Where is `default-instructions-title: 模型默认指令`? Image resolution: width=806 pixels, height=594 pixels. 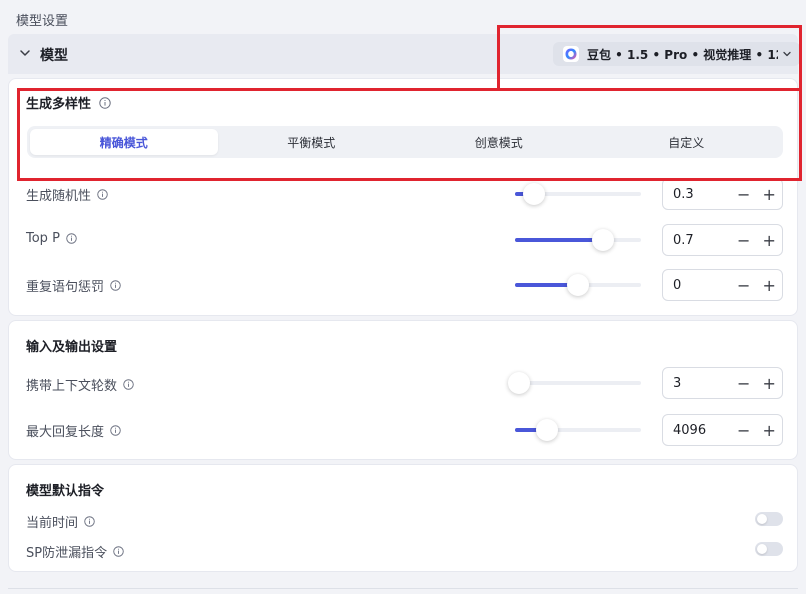 default-instructions-title: 模型默认指令 is located at coordinates (65, 491).